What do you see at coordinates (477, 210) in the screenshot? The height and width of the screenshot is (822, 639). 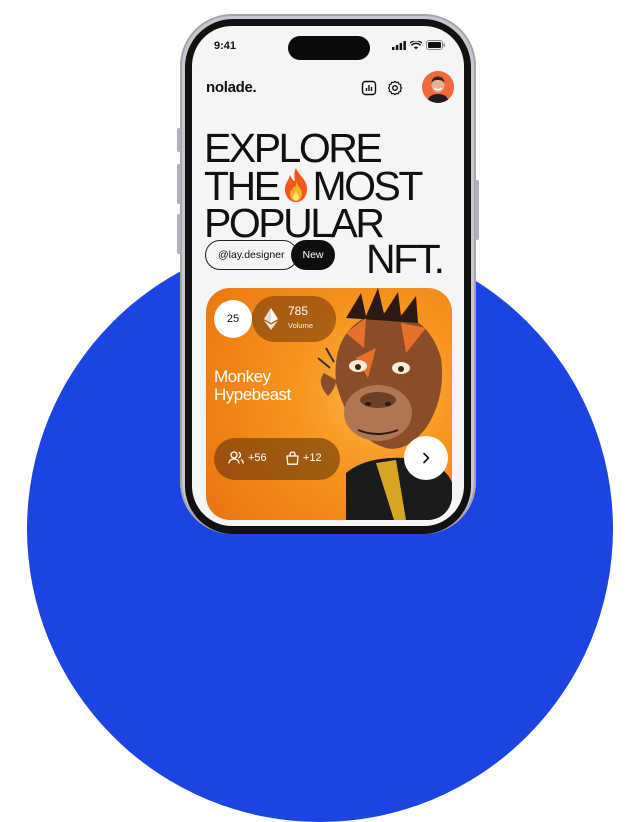 I see `phone-power-button` at bounding box center [477, 210].